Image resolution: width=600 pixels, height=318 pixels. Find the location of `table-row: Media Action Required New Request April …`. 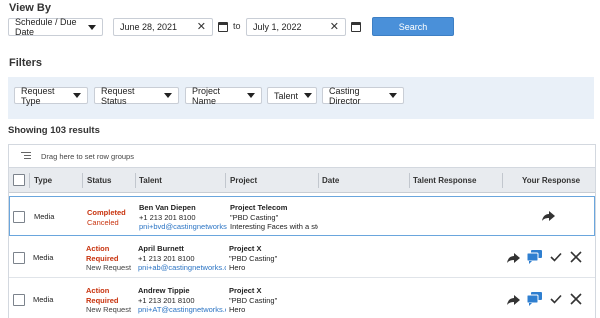

table-row: Media Action Required New Request April … is located at coordinates (302, 258).